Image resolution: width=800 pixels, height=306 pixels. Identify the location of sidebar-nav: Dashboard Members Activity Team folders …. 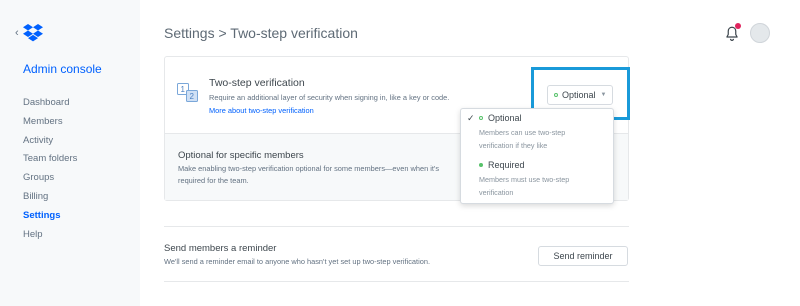
(50, 171).